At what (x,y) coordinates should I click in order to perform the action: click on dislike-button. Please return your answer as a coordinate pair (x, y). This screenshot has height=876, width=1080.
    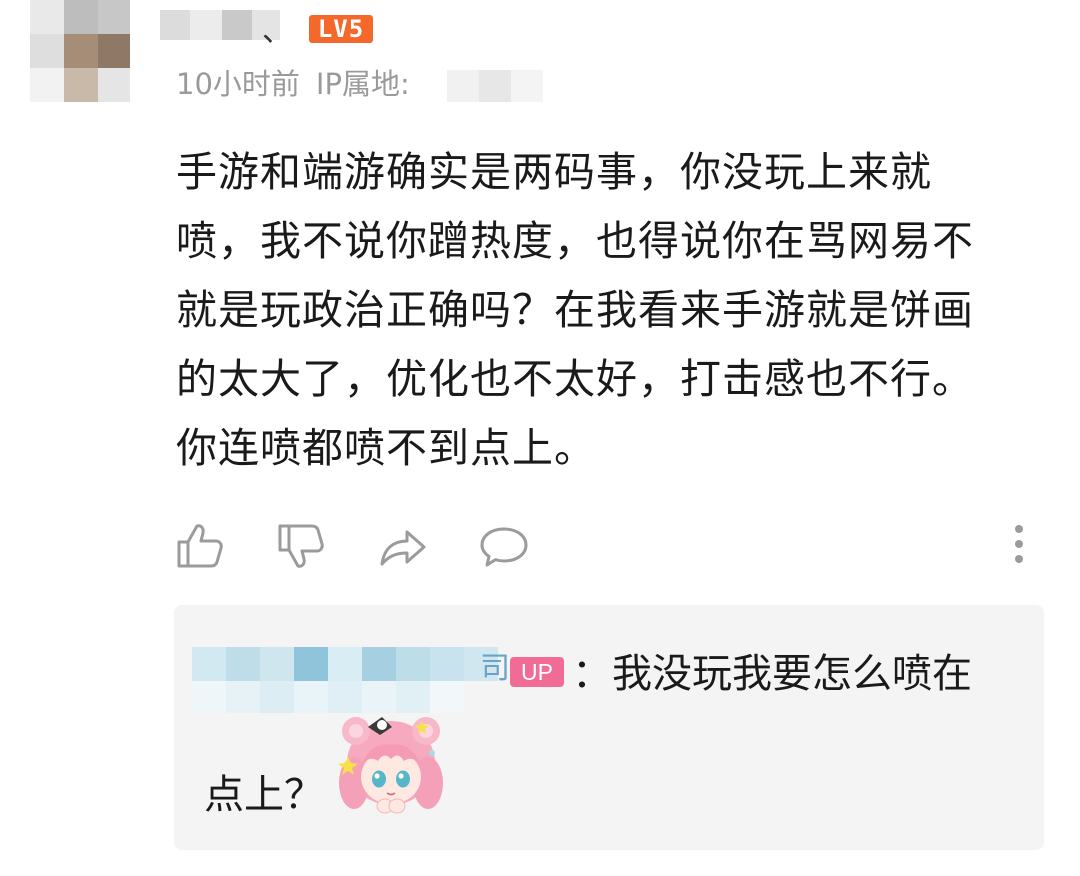
    Looking at the image, I should click on (301, 546).